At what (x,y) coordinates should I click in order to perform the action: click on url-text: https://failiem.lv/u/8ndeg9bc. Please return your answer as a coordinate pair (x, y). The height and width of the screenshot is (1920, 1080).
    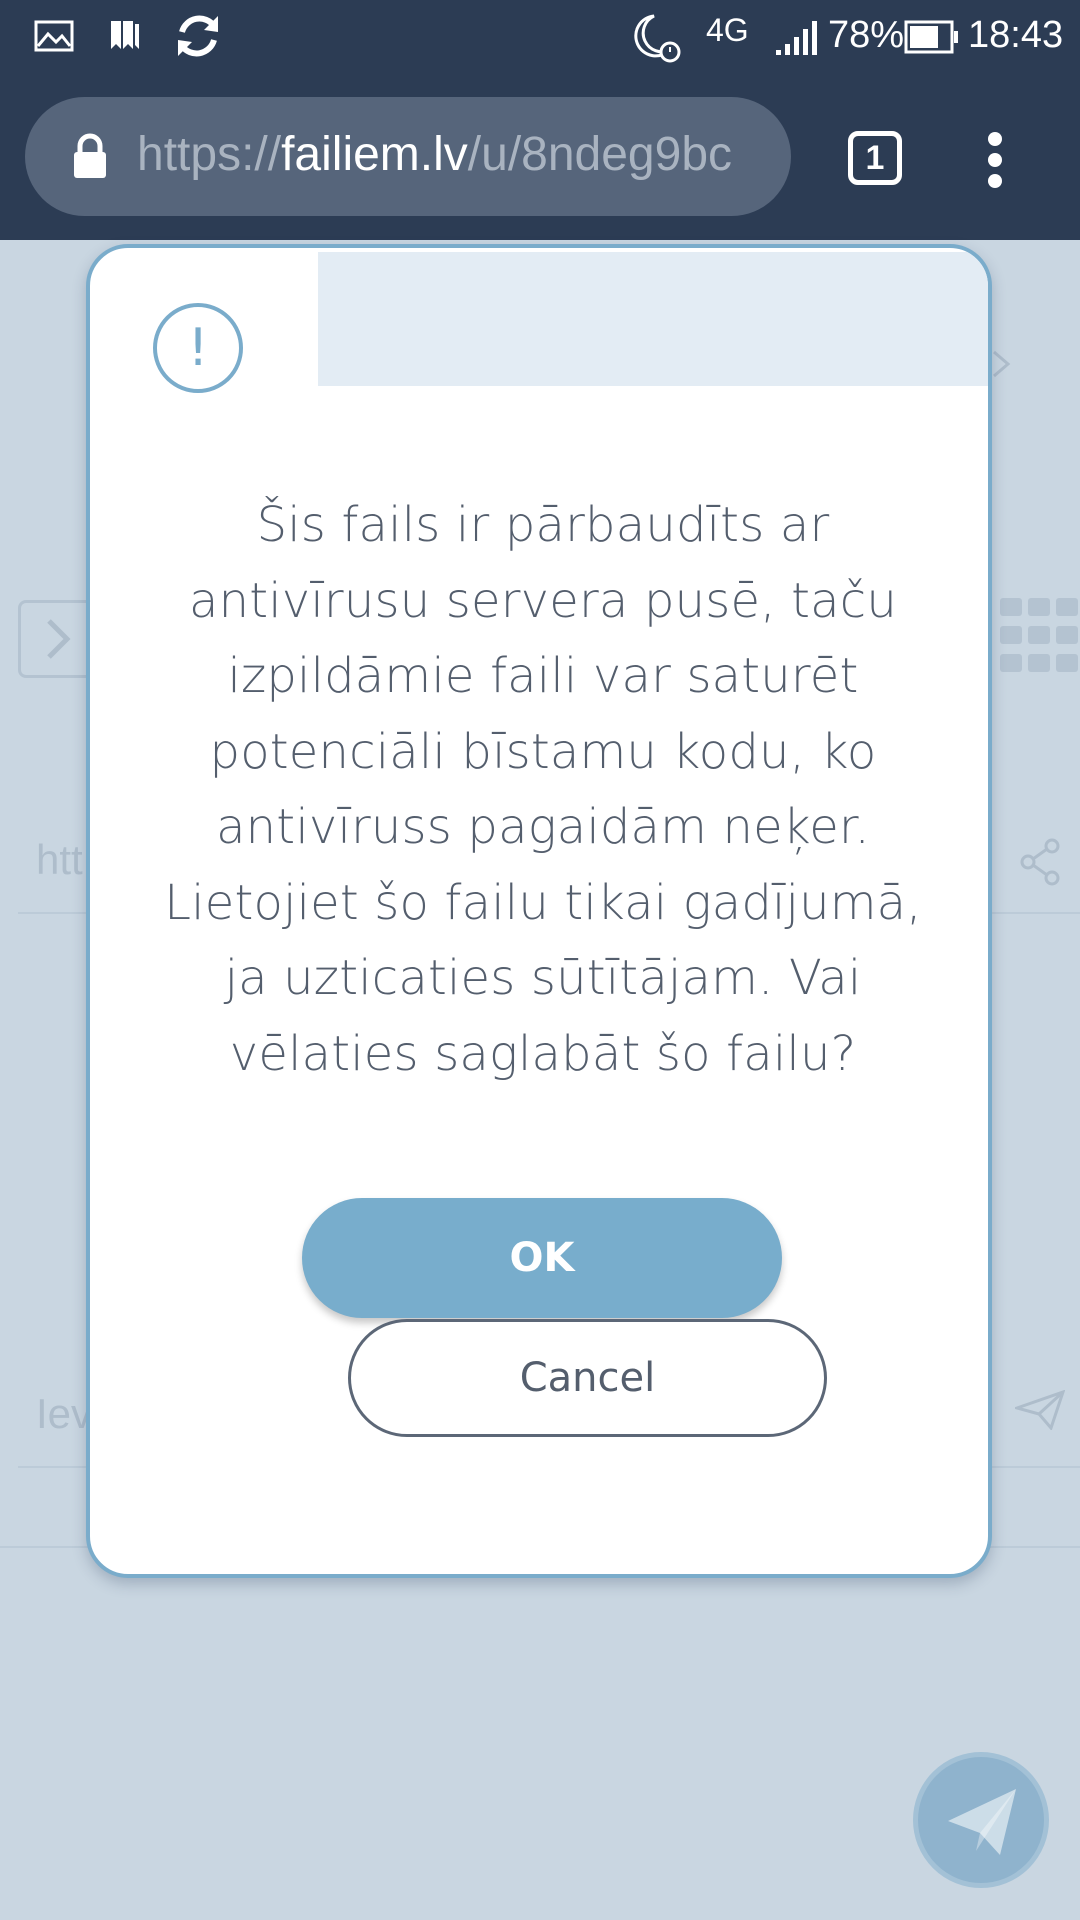
    Looking at the image, I should click on (462, 154).